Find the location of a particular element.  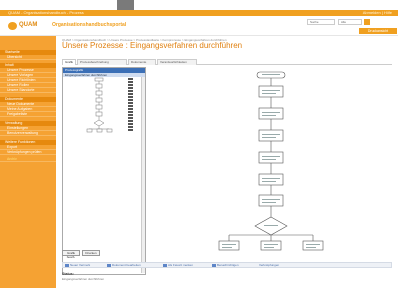

action-links: Verknüpfungen is located at coordinates (269, 265).